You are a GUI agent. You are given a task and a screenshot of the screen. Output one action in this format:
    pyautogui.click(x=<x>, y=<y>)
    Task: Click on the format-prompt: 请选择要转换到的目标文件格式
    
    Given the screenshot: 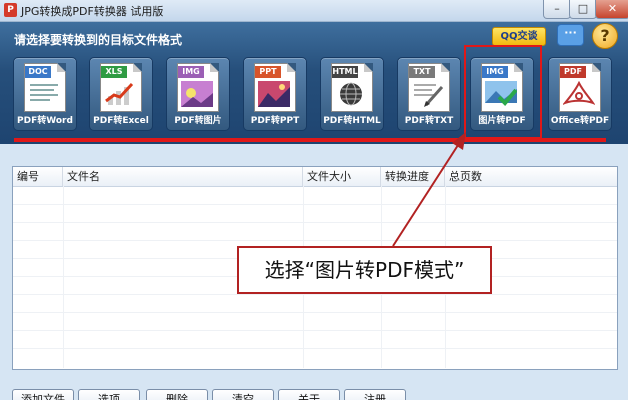 What is the action you would take?
    pyautogui.click(x=98, y=40)
    